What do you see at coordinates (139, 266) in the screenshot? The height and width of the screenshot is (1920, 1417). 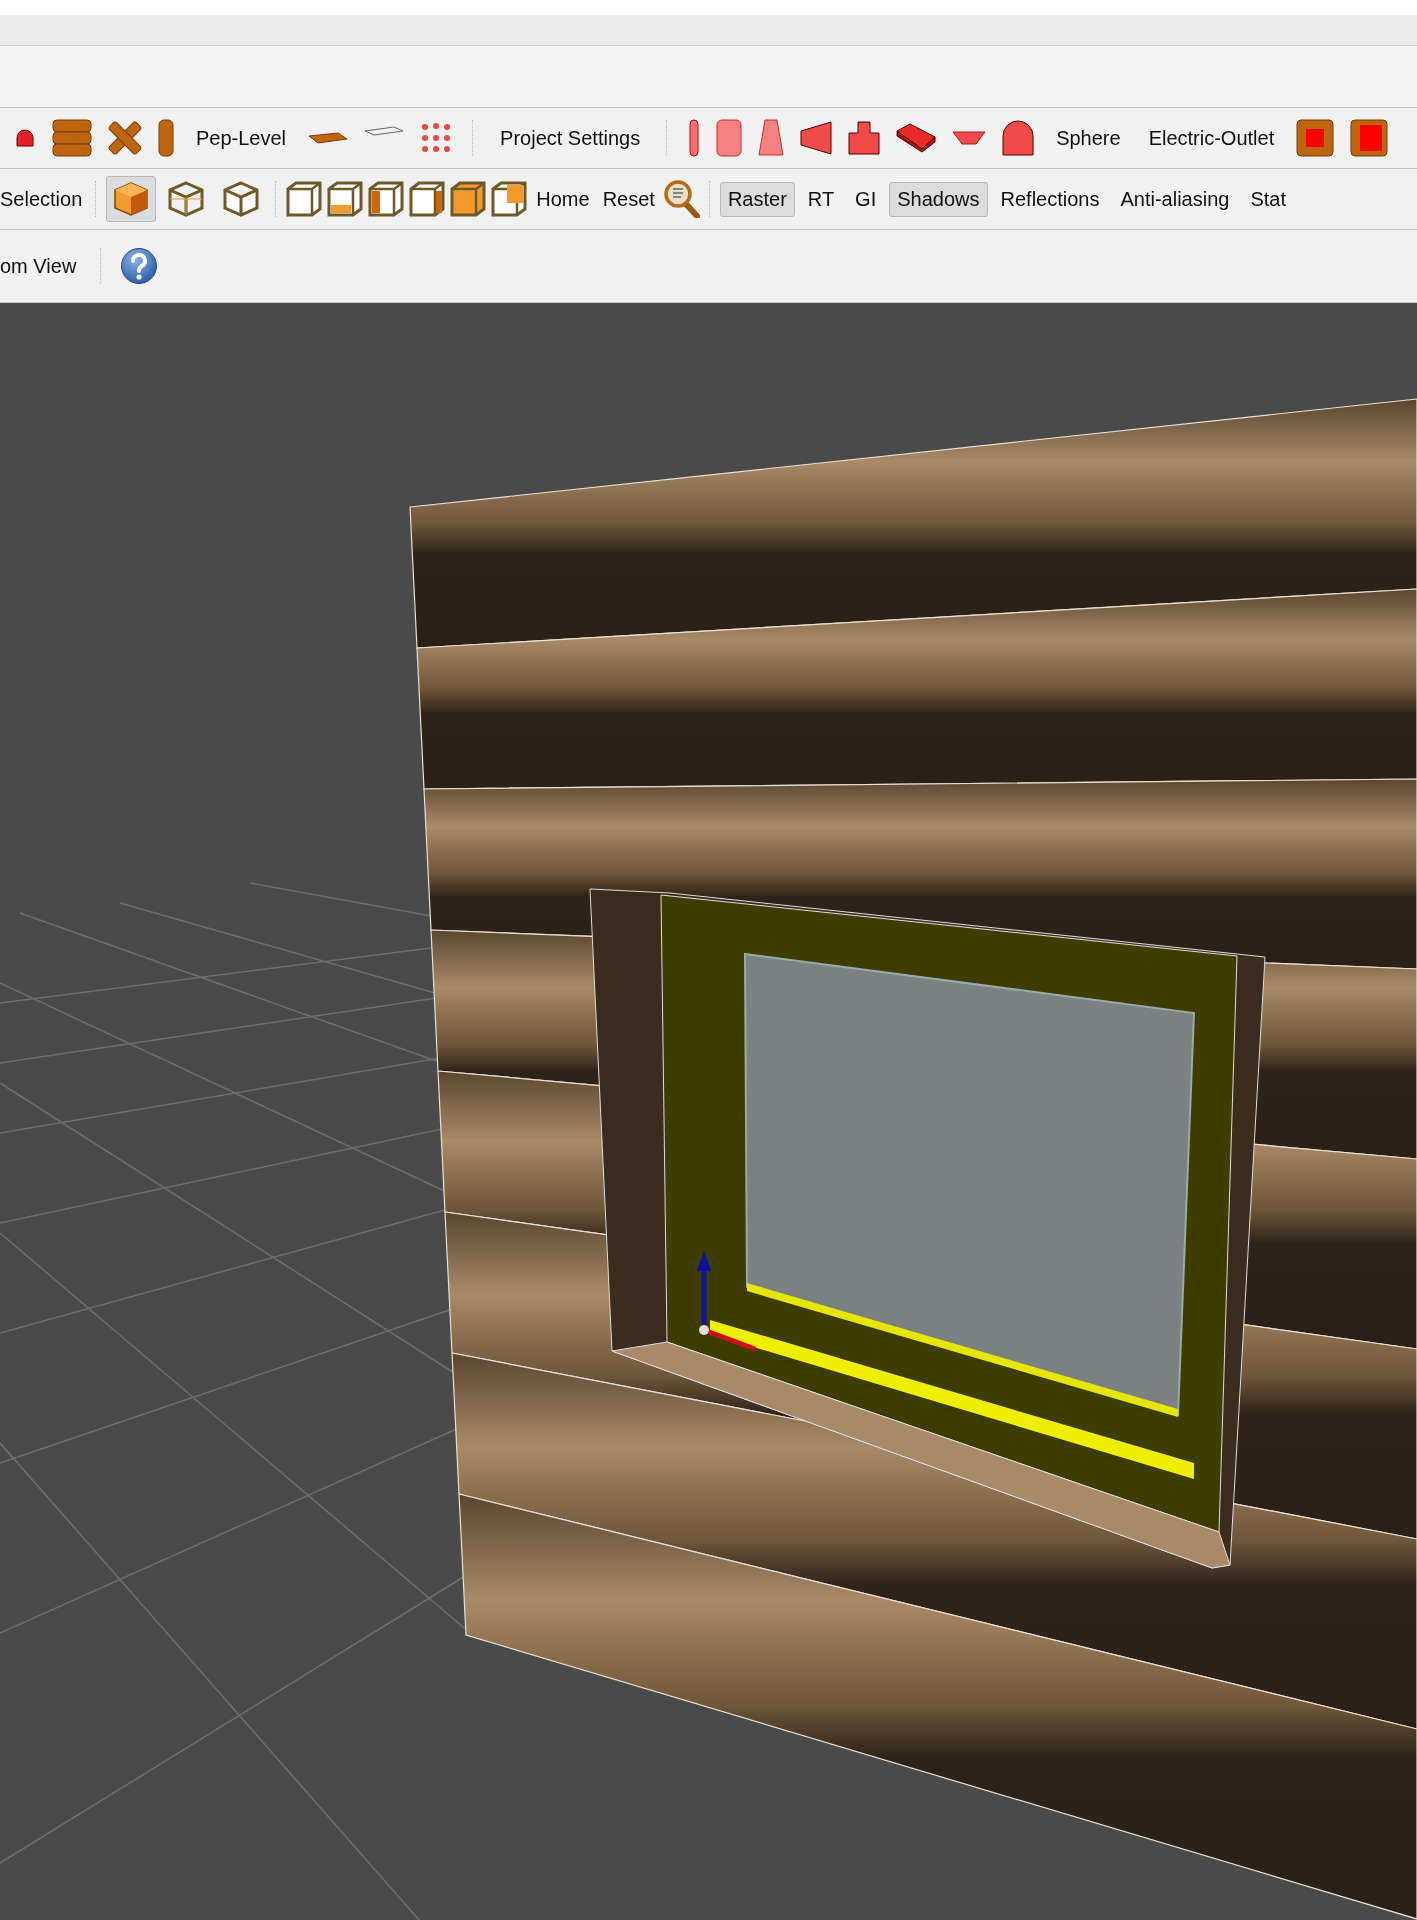 I see `help-icon` at bounding box center [139, 266].